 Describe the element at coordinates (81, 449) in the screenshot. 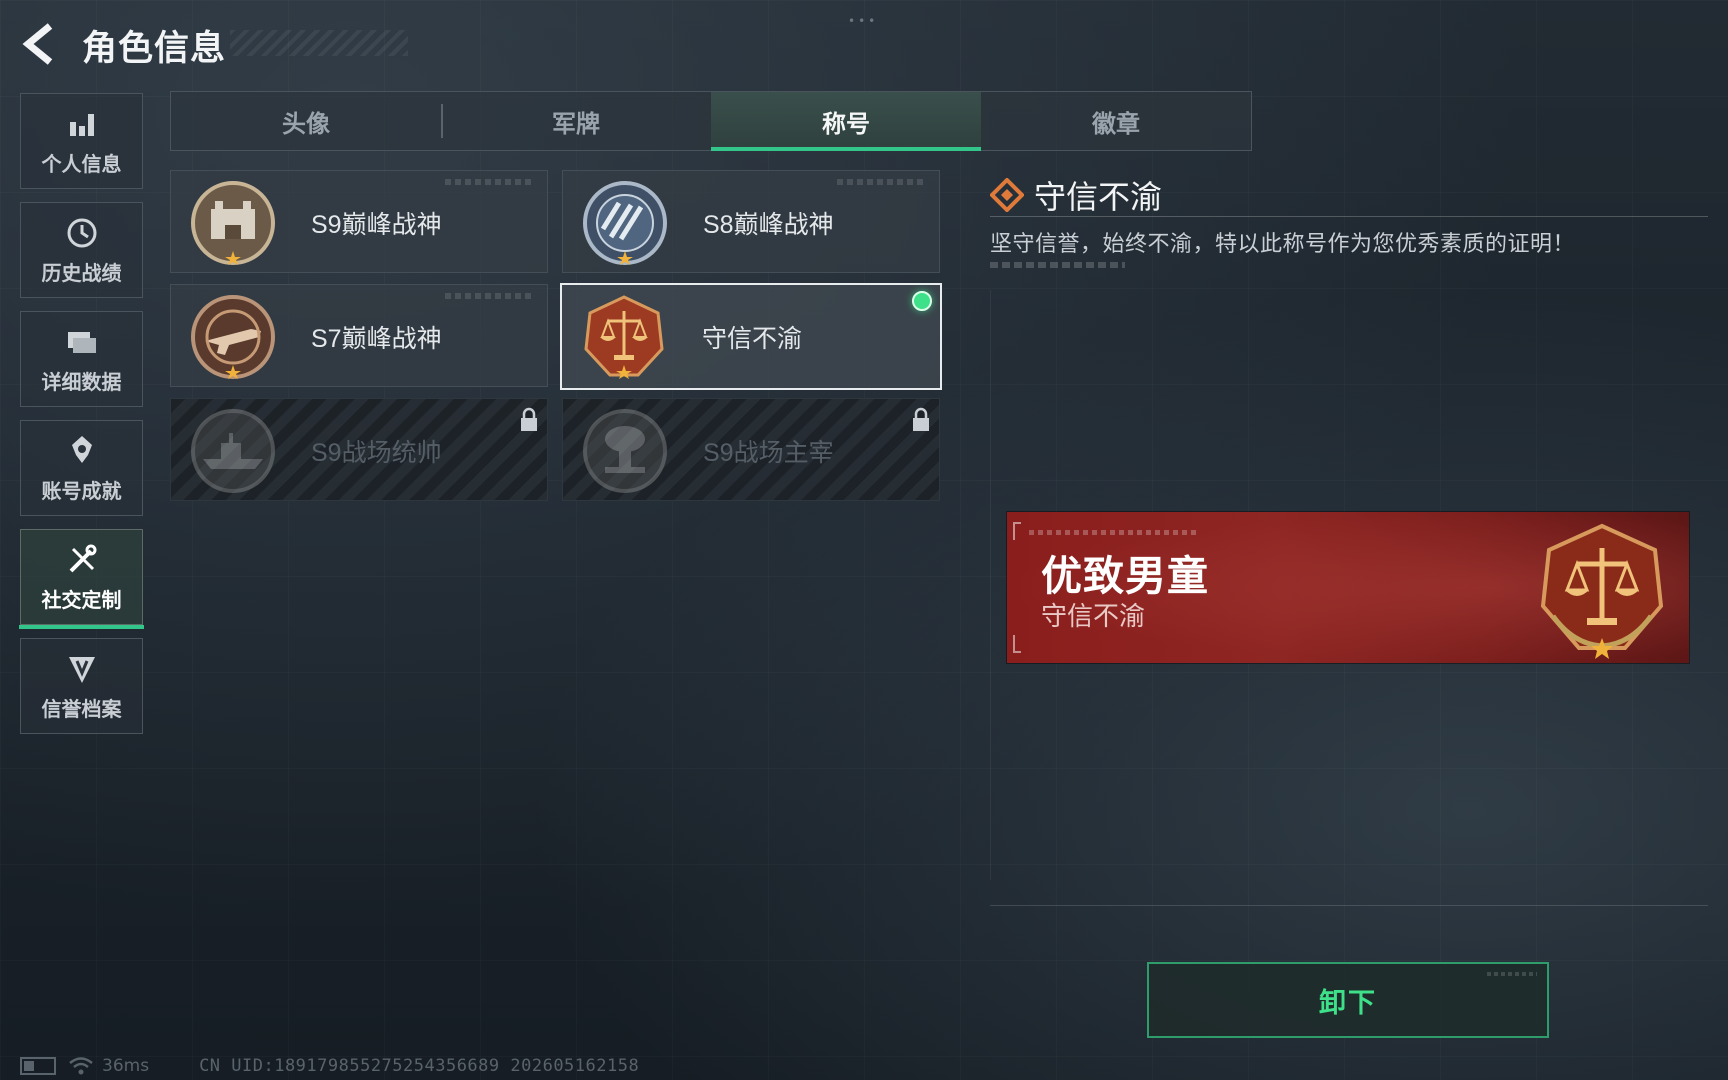

I see `achievement-medal-icon` at that location.